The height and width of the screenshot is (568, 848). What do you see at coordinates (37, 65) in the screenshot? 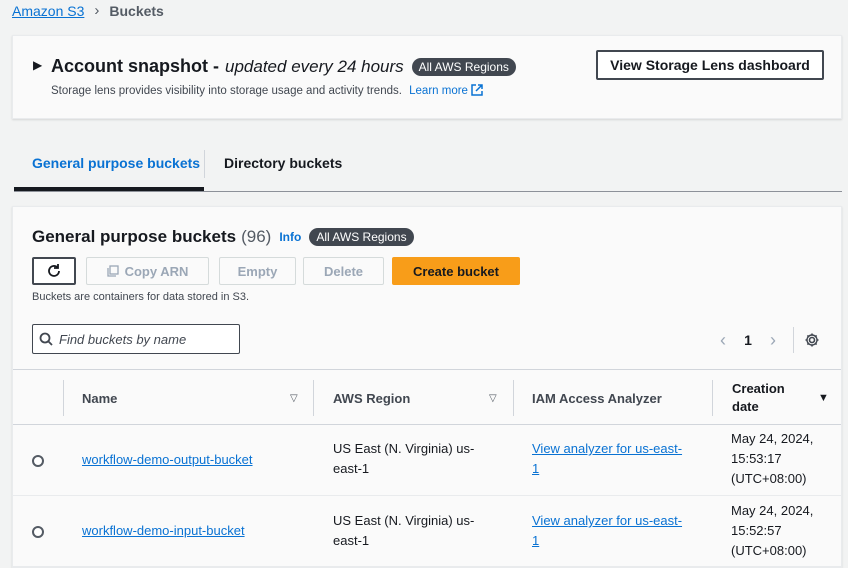
I see `caret-right-icon: ▶` at bounding box center [37, 65].